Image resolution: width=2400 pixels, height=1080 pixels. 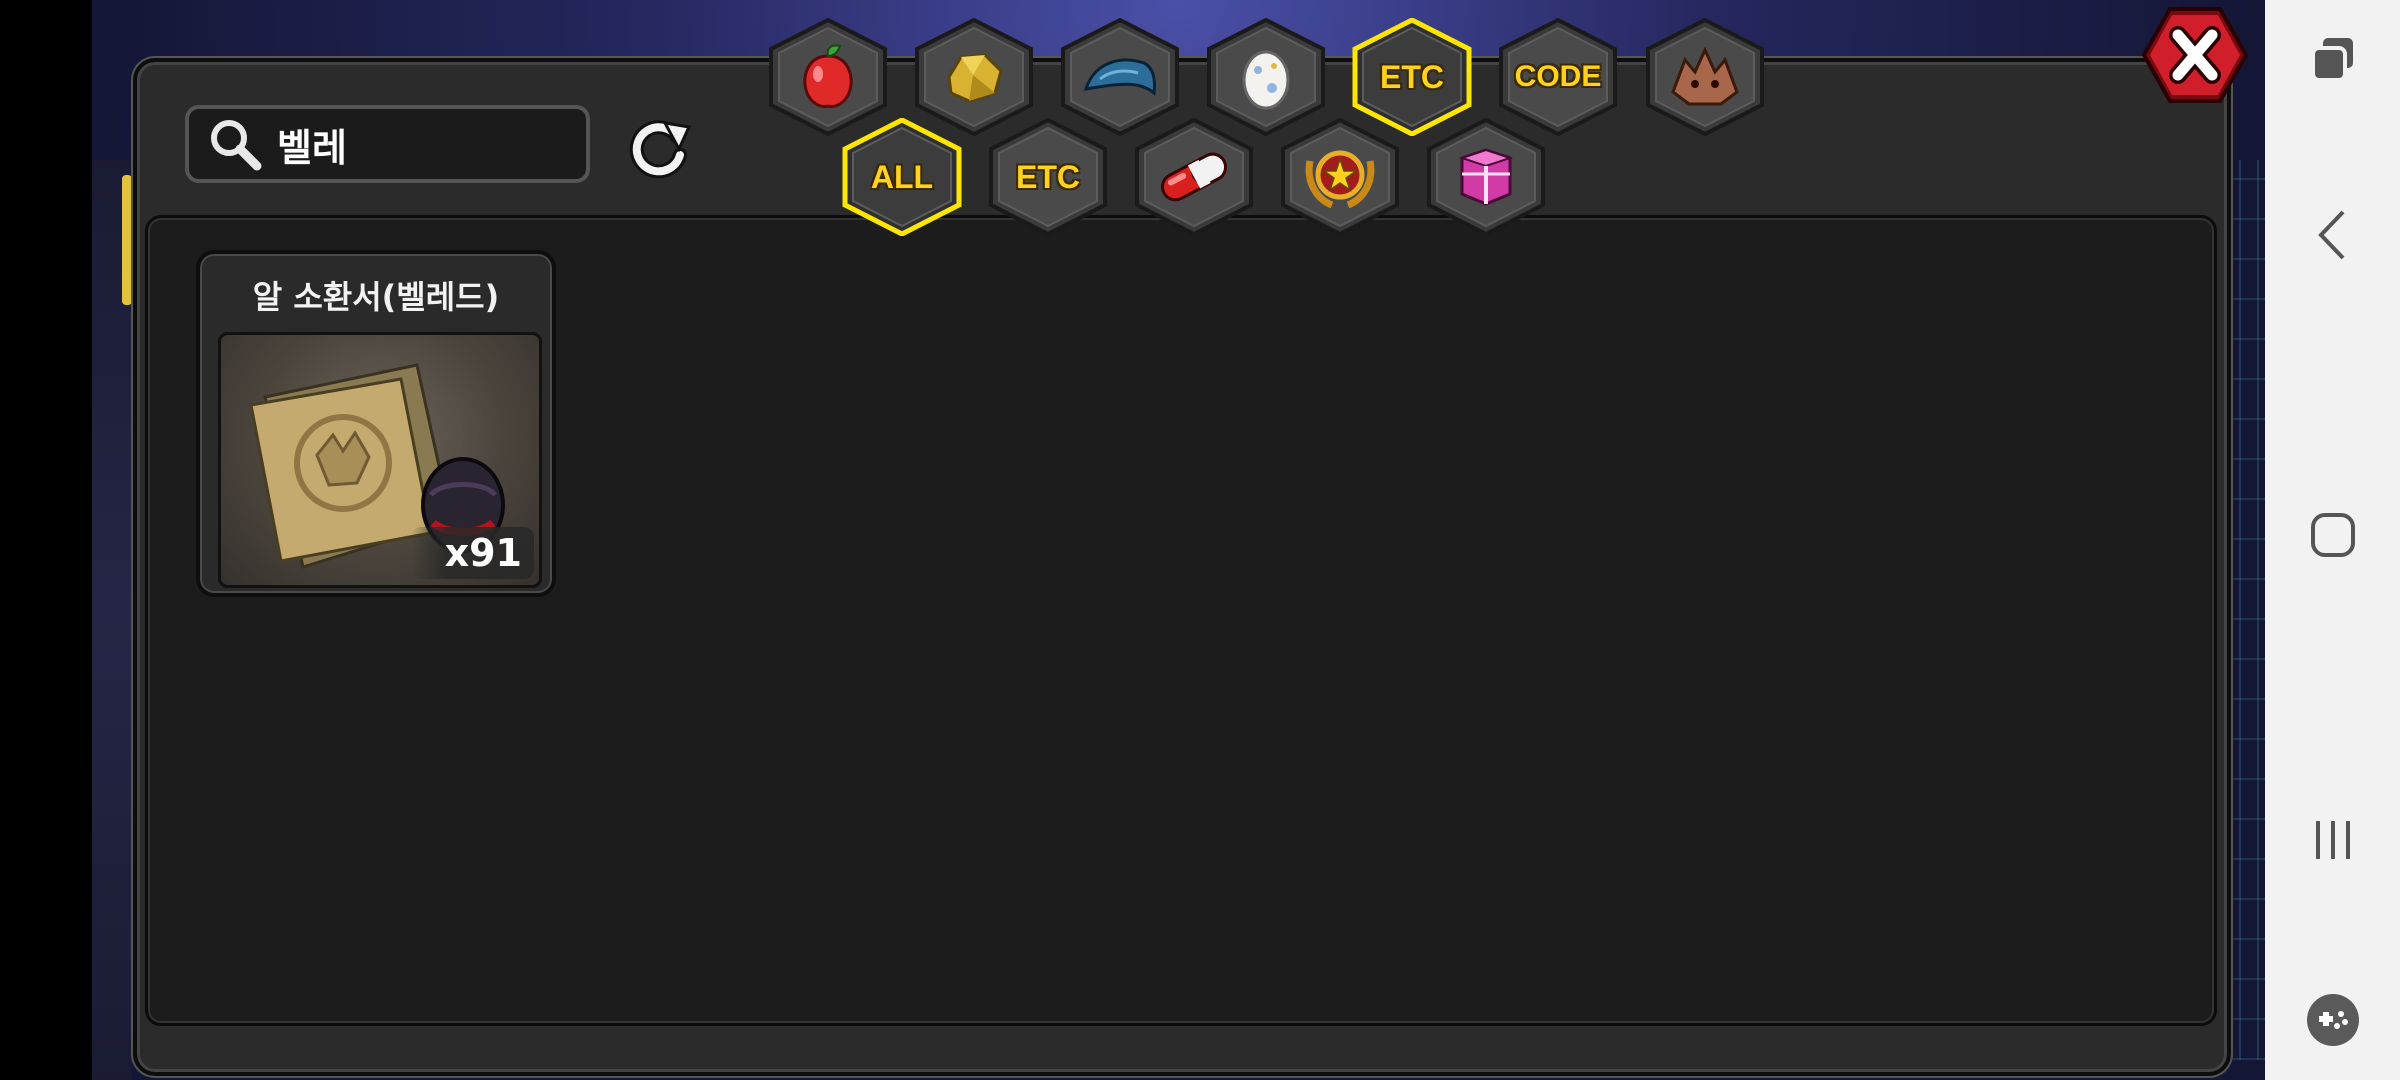 I want to click on background-gold-strip, so click(x=127, y=240).